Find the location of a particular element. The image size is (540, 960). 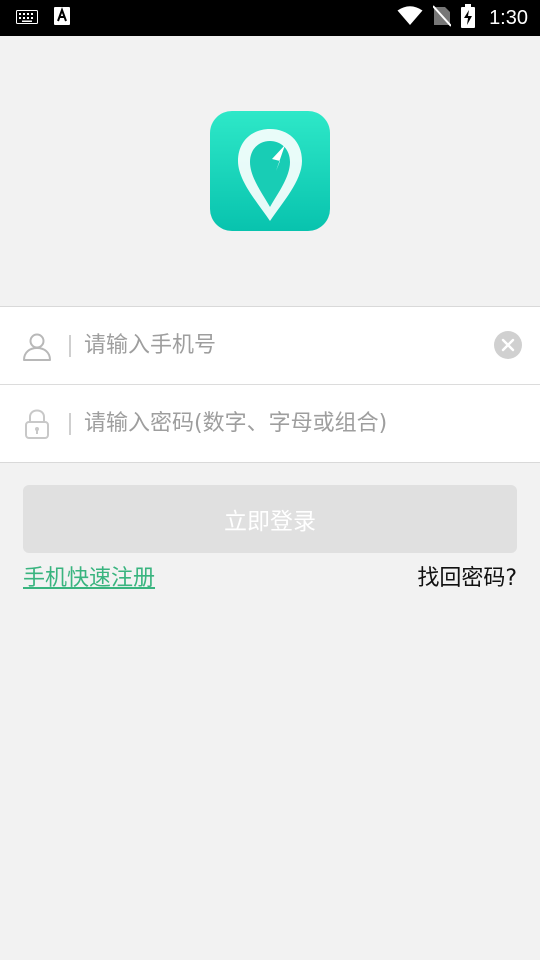

status-time: 1:30 is located at coordinates (508, 17).